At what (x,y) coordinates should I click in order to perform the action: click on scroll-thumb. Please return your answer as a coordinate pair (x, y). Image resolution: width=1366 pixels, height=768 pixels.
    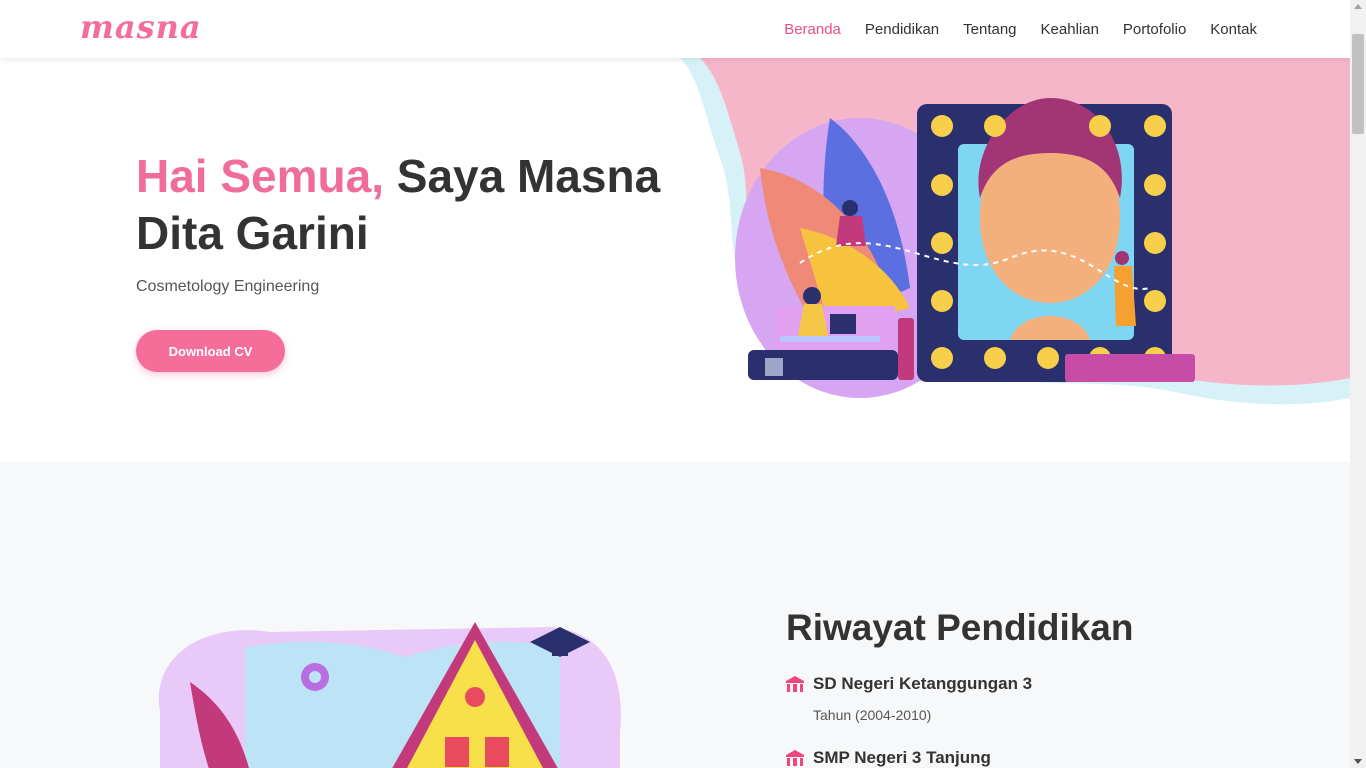
    Looking at the image, I should click on (1358, 84).